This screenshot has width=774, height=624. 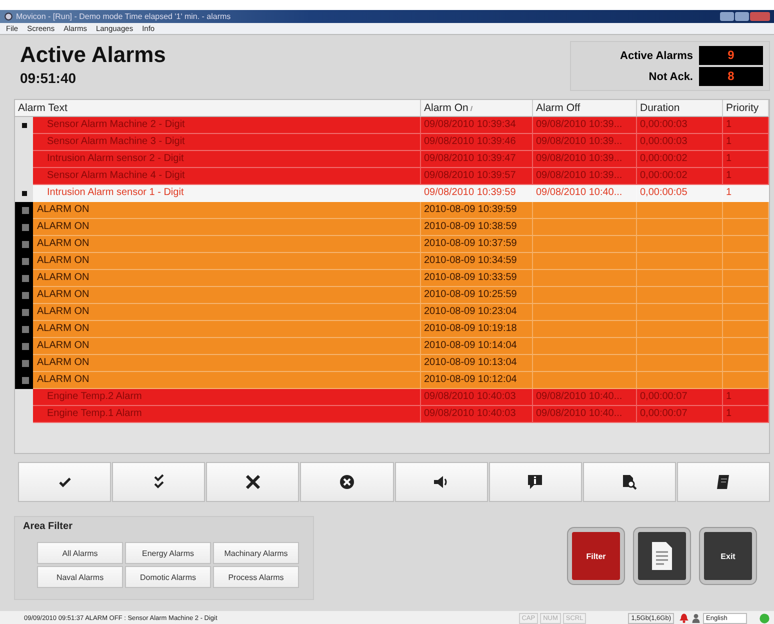 I want to click on table-cell: 2010-08-09 10:25:59, so click(x=477, y=295).